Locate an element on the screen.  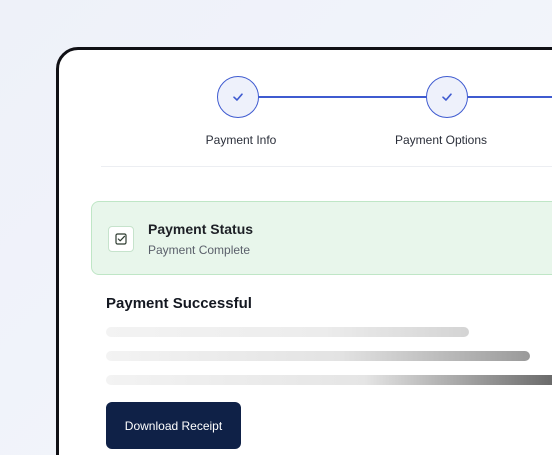
step-1-indicator is located at coordinates (238, 97).